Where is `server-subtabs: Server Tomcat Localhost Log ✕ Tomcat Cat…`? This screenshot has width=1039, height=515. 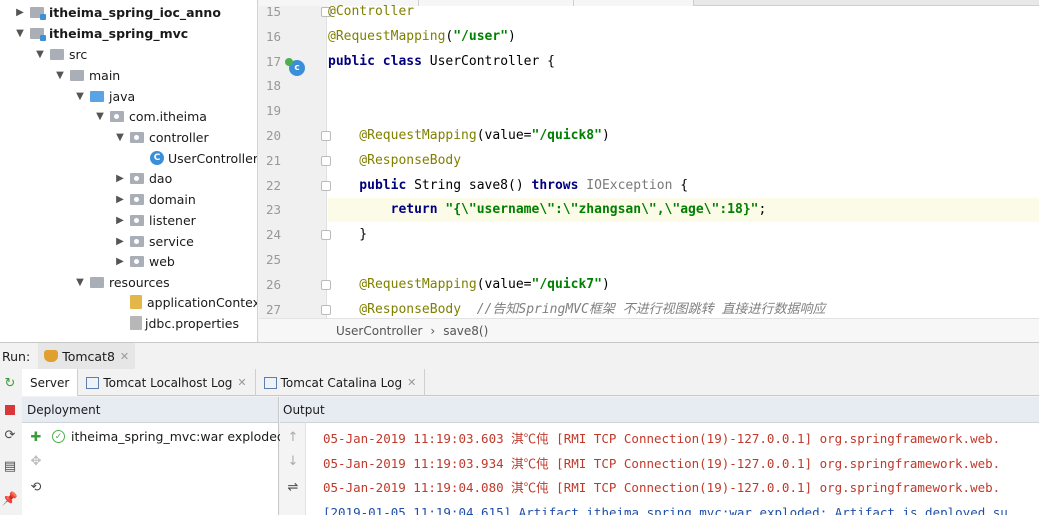 server-subtabs: Server Tomcat Localhost Log ✕ Tomcat Cat… is located at coordinates (530, 382).